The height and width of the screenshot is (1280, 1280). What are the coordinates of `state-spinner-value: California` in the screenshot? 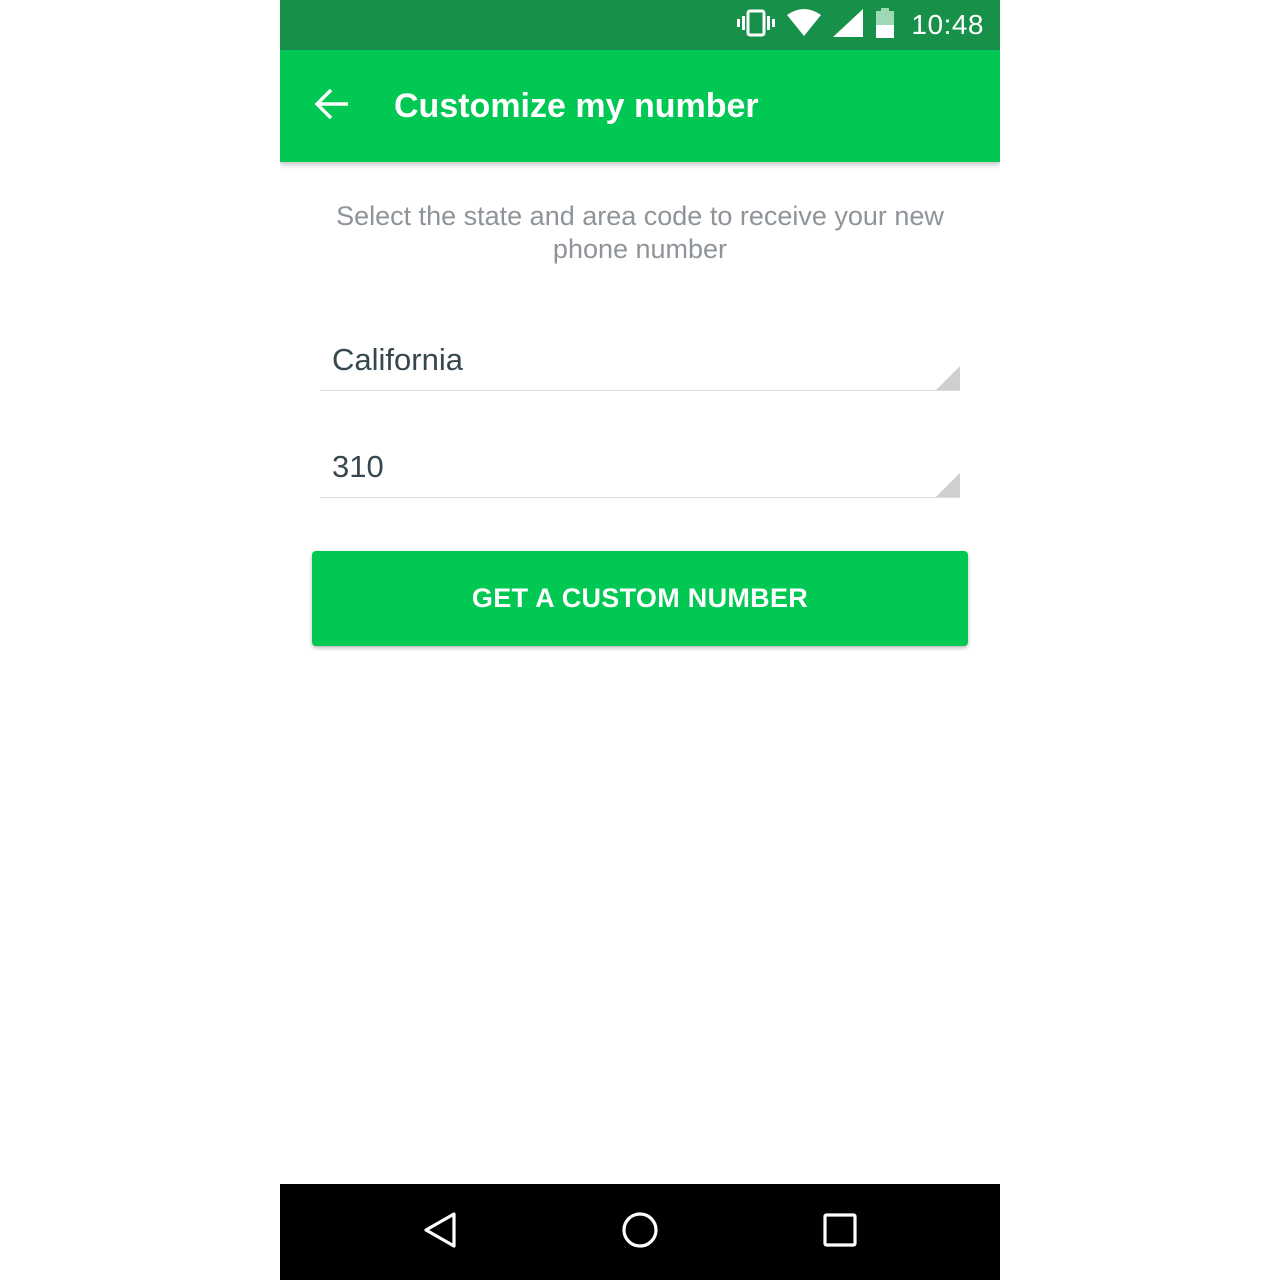 It's located at (397, 359).